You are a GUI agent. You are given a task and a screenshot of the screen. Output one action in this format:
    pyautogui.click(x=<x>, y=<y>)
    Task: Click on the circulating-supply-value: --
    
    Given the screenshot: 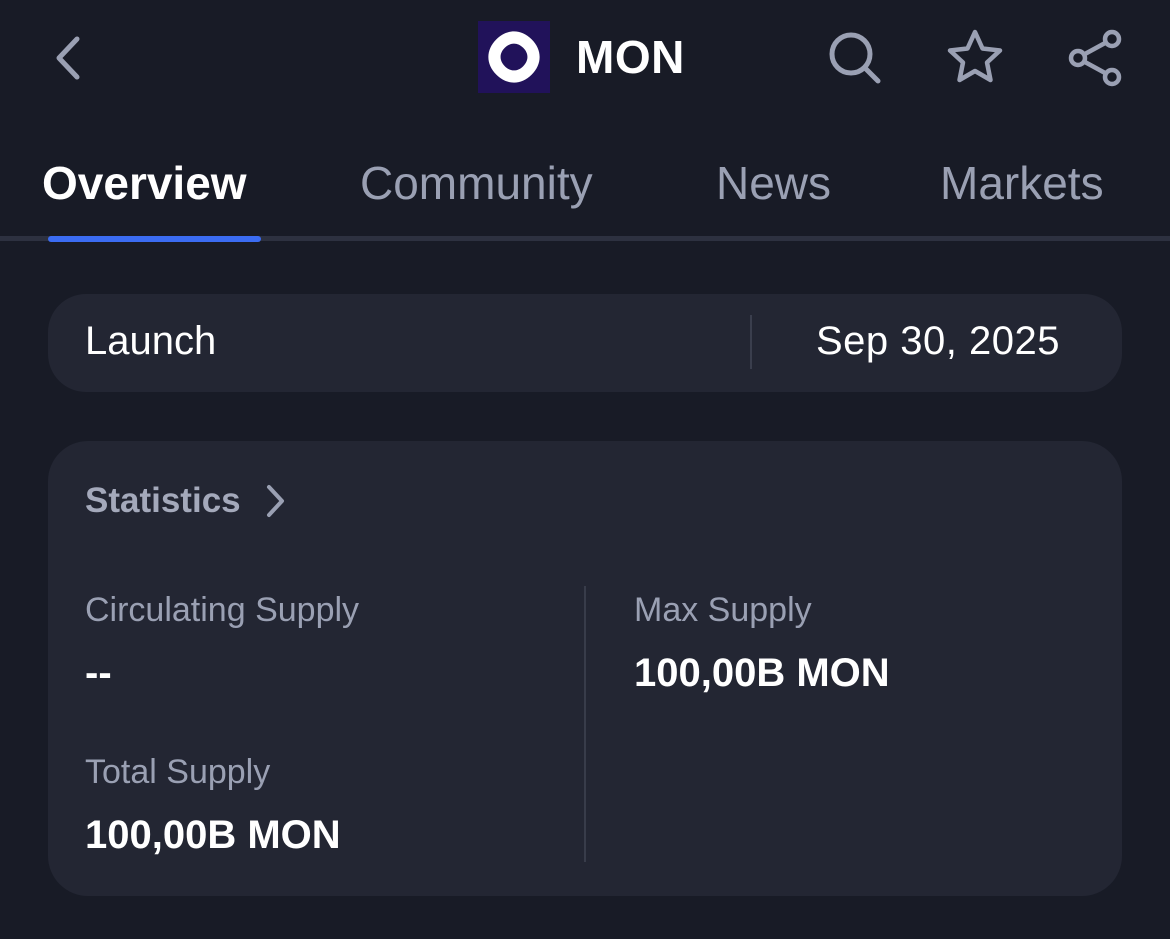 What is the action you would take?
    pyautogui.click(x=98, y=673)
    